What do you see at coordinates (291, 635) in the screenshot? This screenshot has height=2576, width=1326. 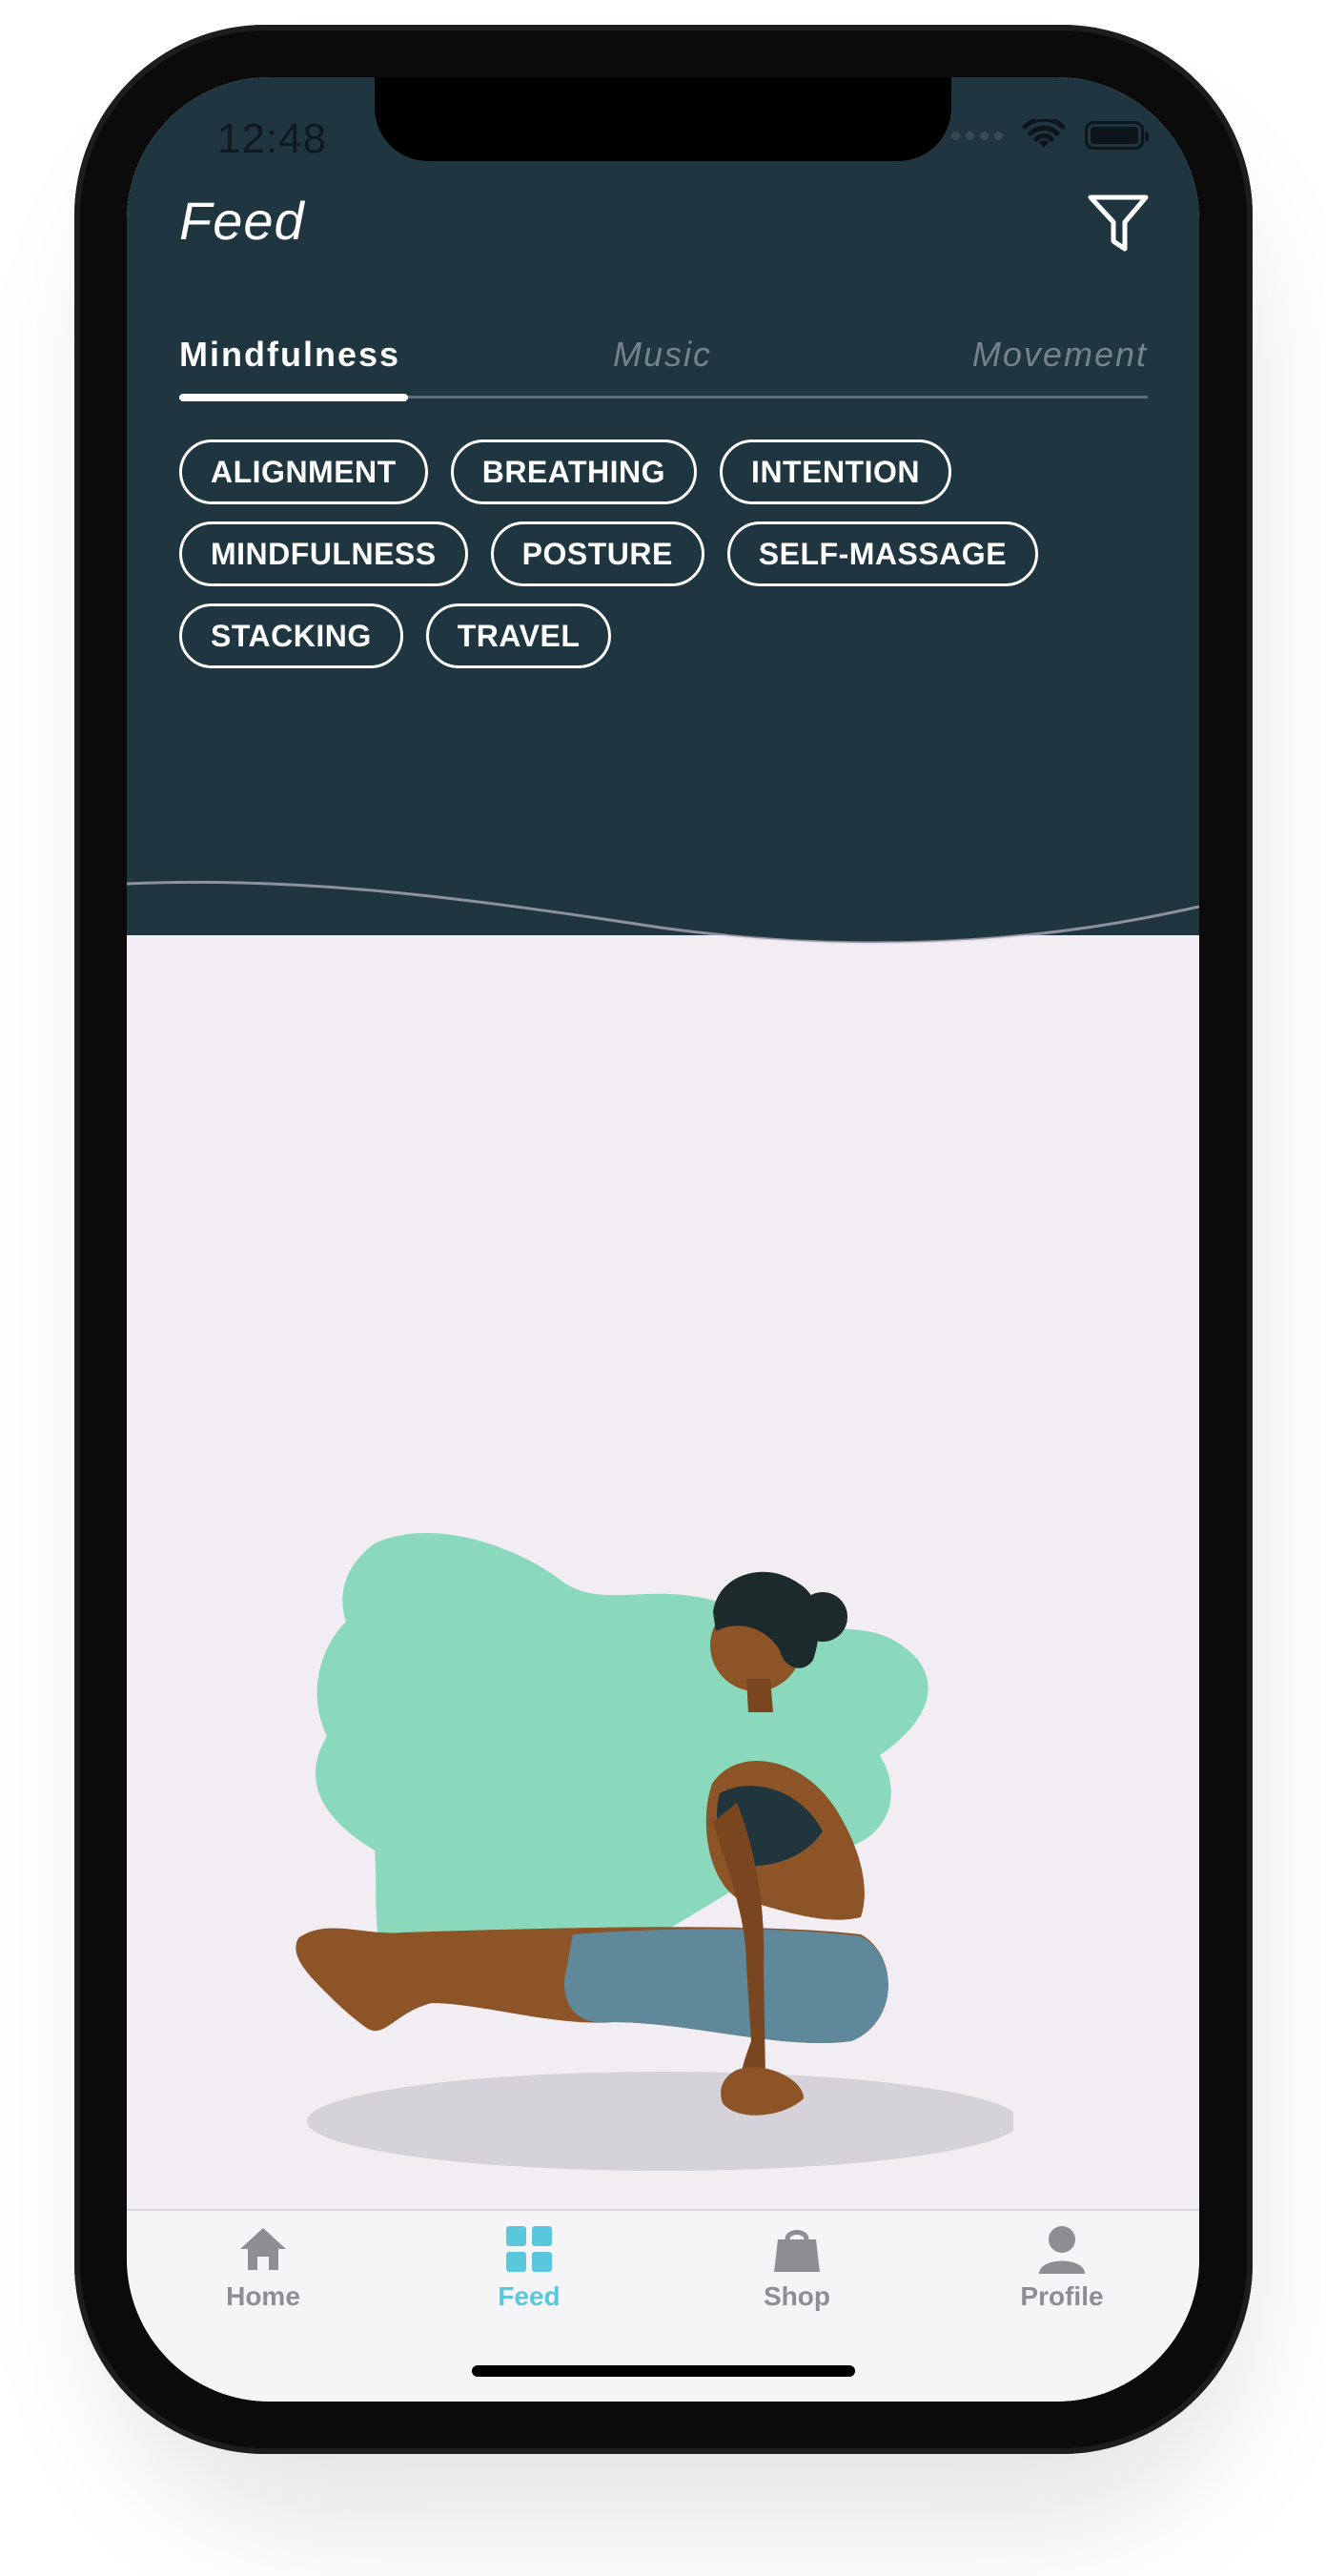 I see `tag-stacking: STACKING` at bounding box center [291, 635].